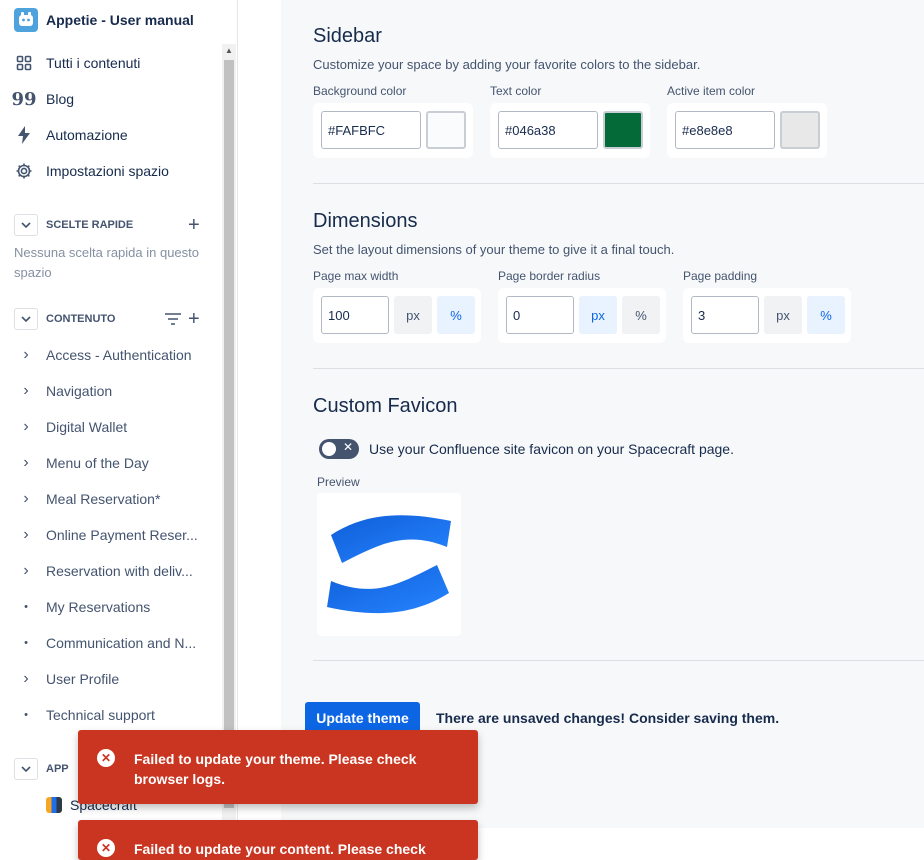 The image size is (924, 860). I want to click on page-border-radius-card: 0 px %, so click(582, 315).